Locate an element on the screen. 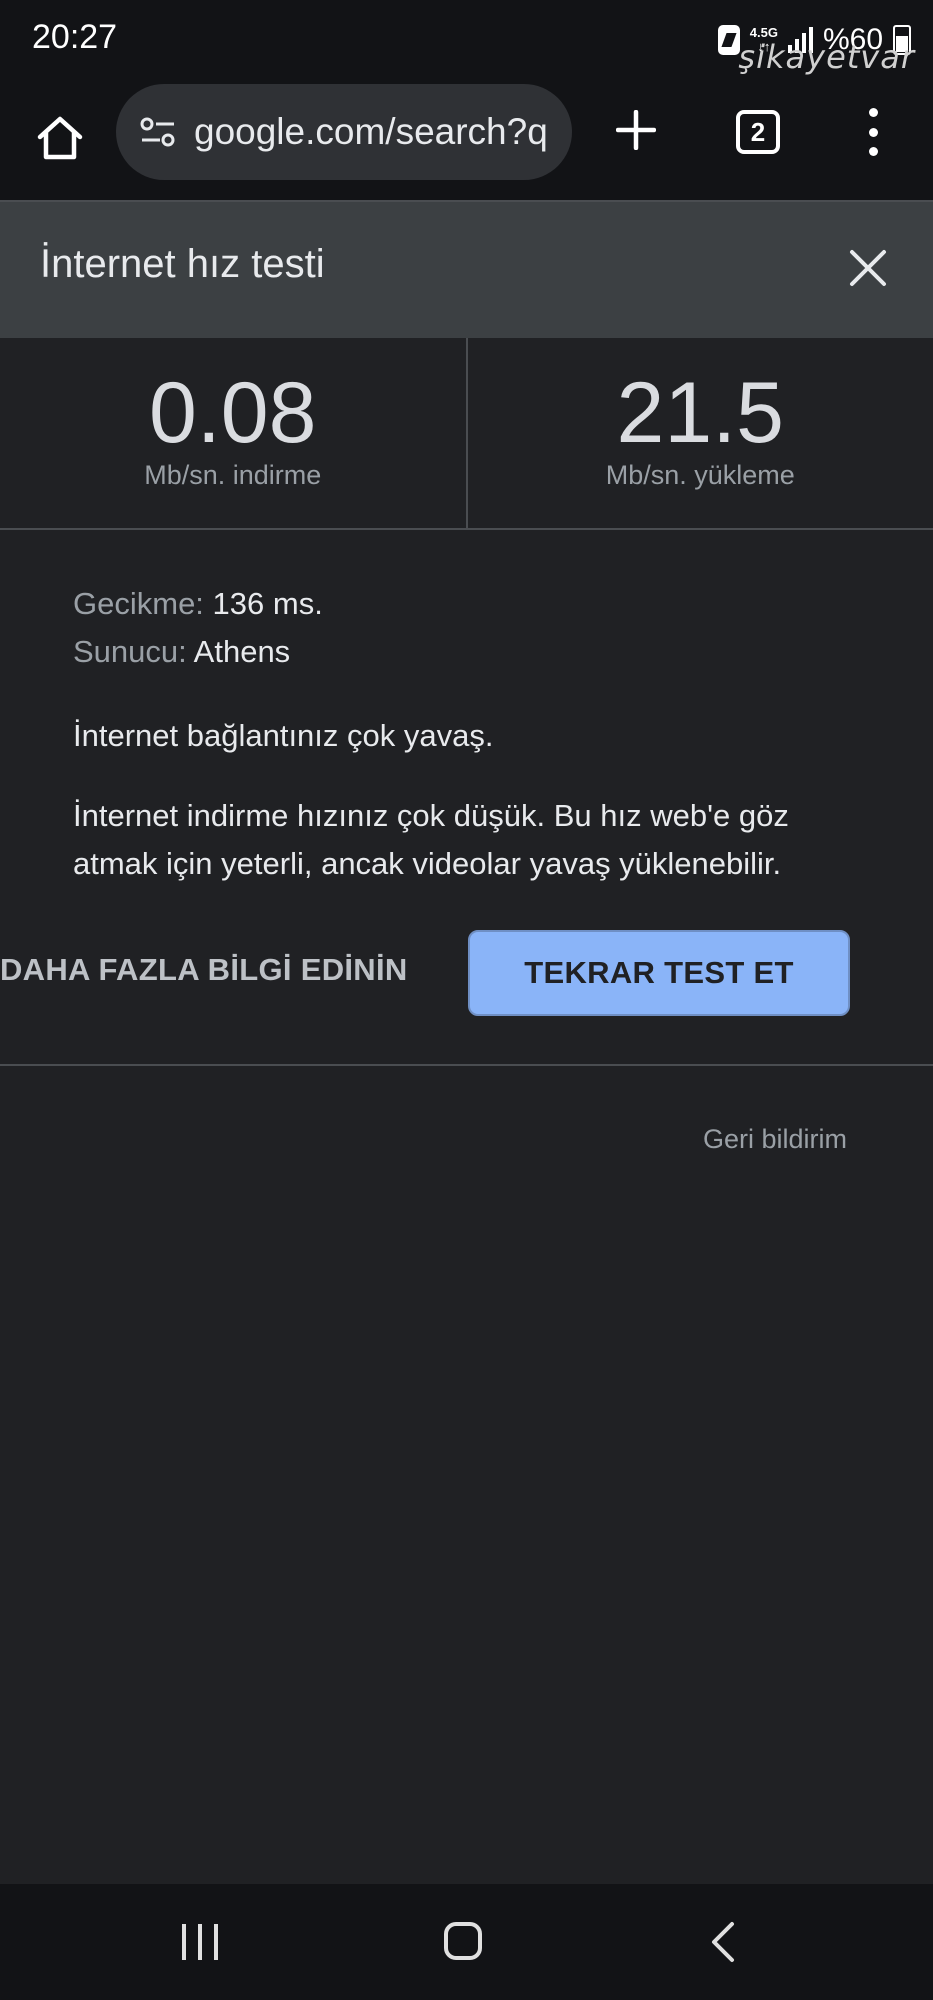 The image size is (933, 2000). home-nav-button is located at coordinates (463, 1941).